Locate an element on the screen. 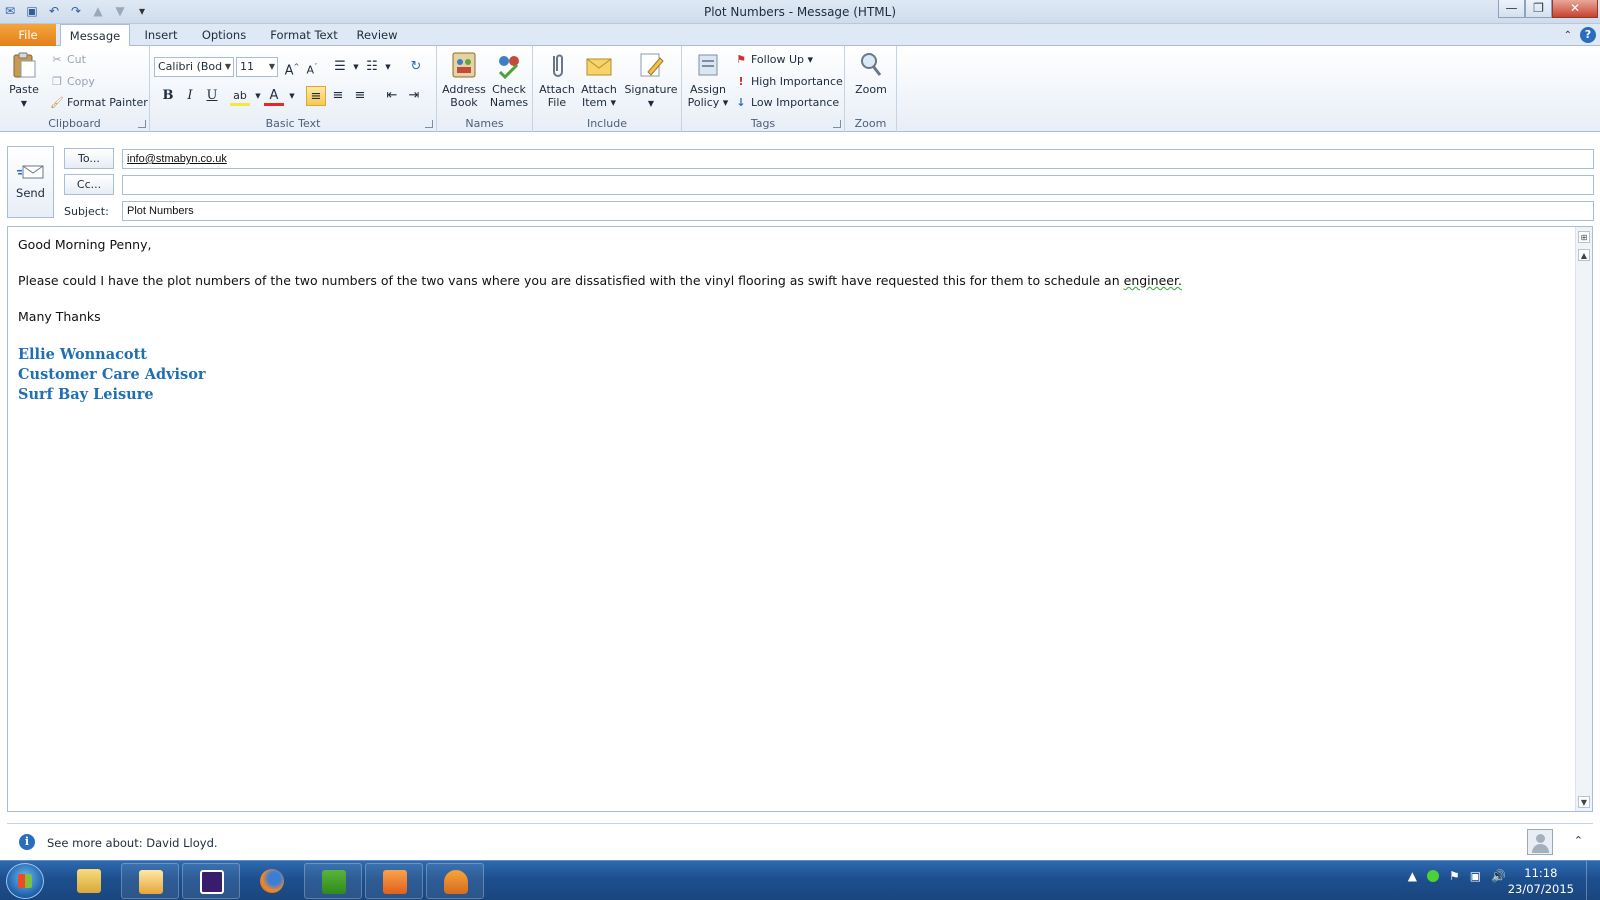 The height and width of the screenshot is (900, 1600). clear-formatting-icon: ↻ is located at coordinates (416, 67).